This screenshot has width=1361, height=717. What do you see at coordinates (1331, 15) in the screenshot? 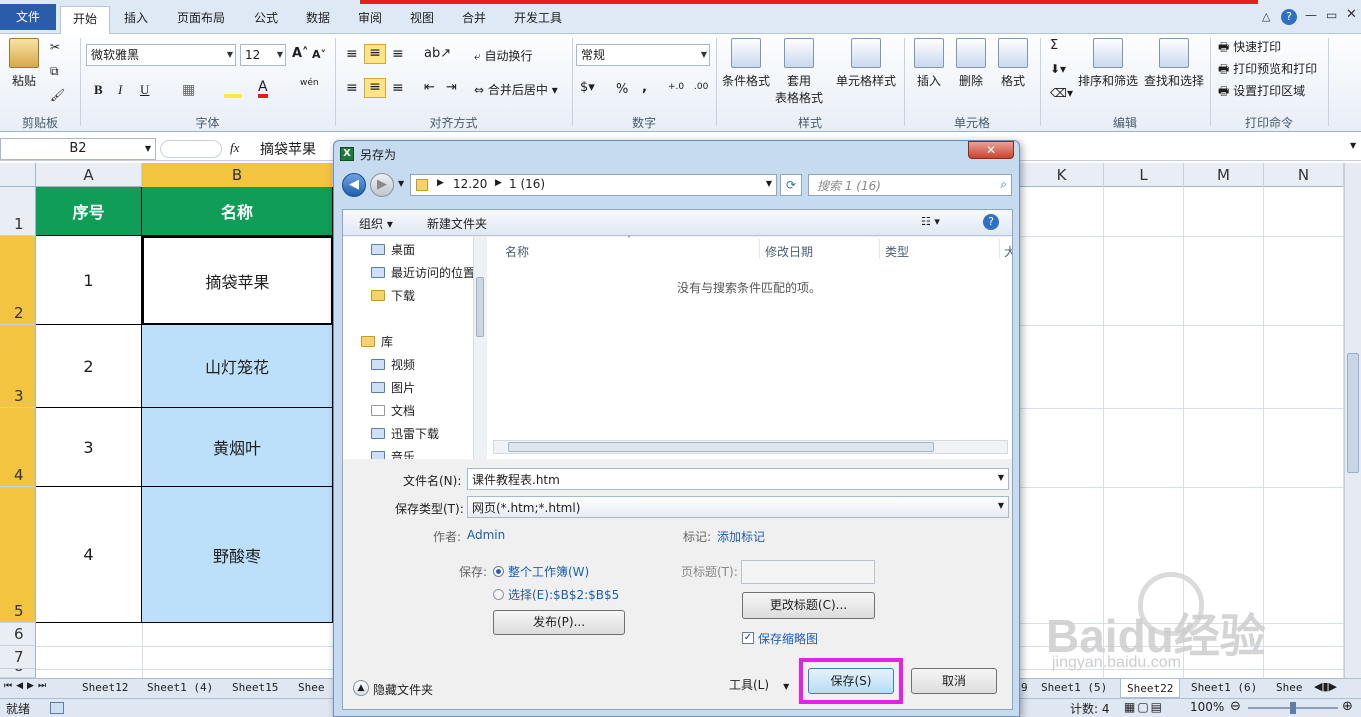
I see `window-restore-icon: ▭` at bounding box center [1331, 15].